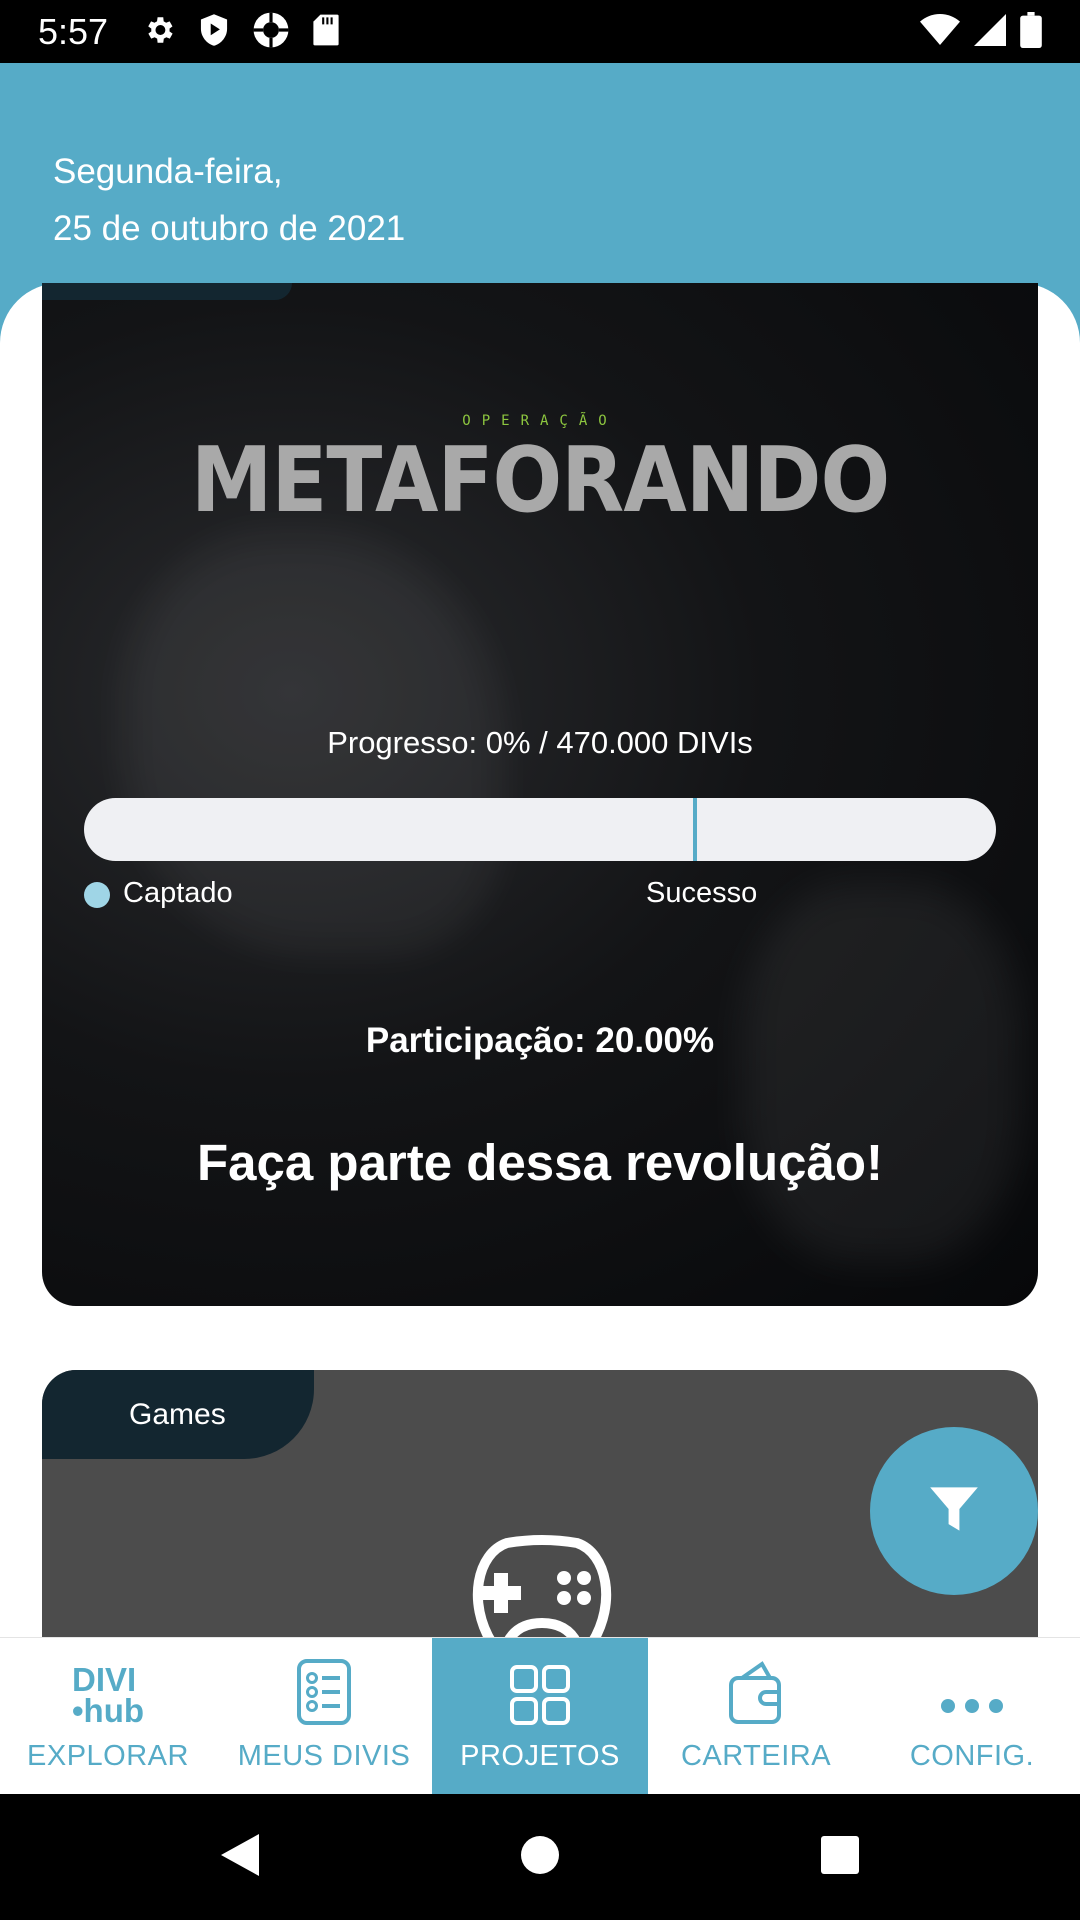 Image resolution: width=1080 pixels, height=1920 pixels. Describe the element at coordinates (178, 893) in the screenshot. I see `legend-captado: Captado` at that location.